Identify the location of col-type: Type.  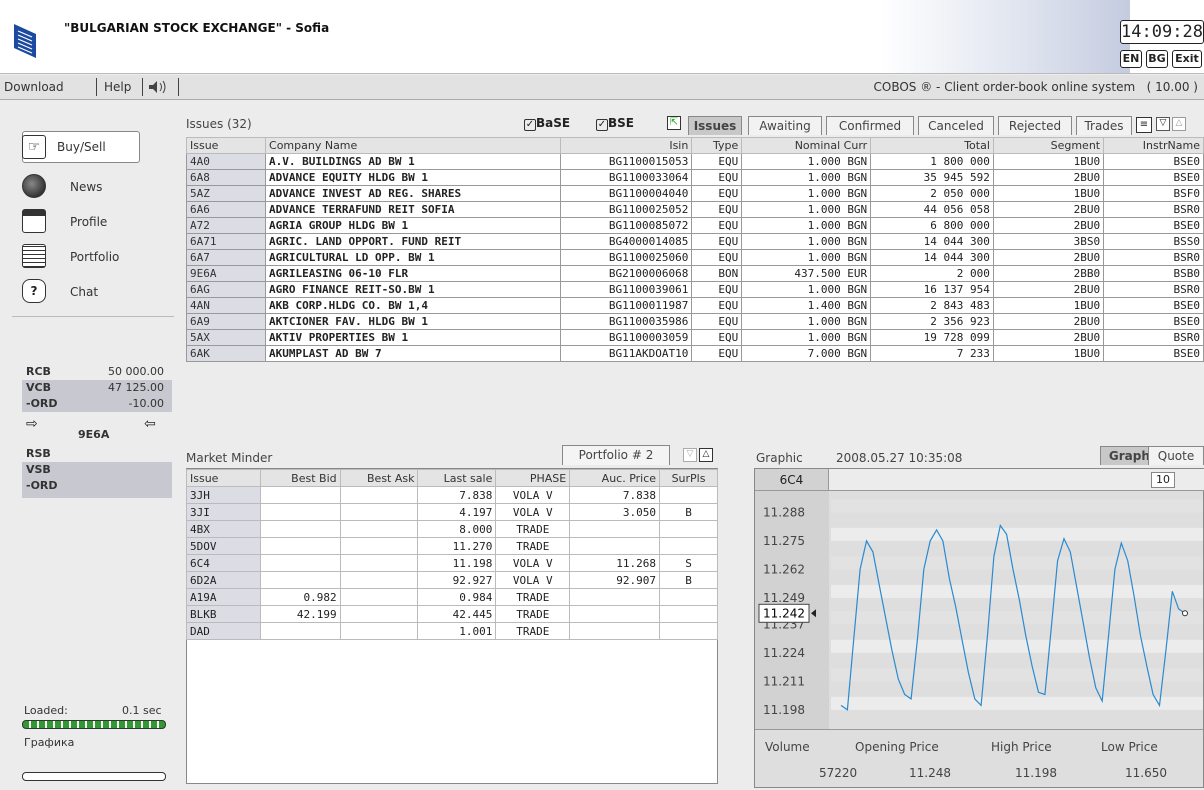
(717, 145).